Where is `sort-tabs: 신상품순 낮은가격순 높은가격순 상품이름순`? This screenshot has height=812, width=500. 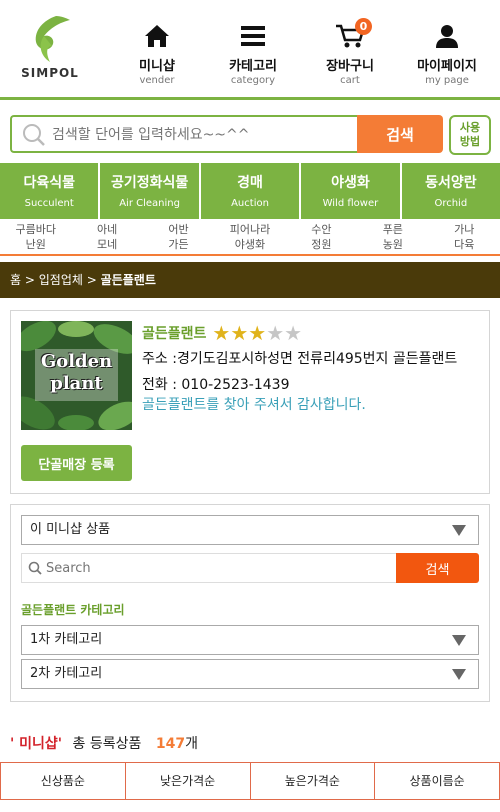
sort-tabs: 신상품순 낮은가격순 높은가격순 상품이름순 is located at coordinates (250, 781).